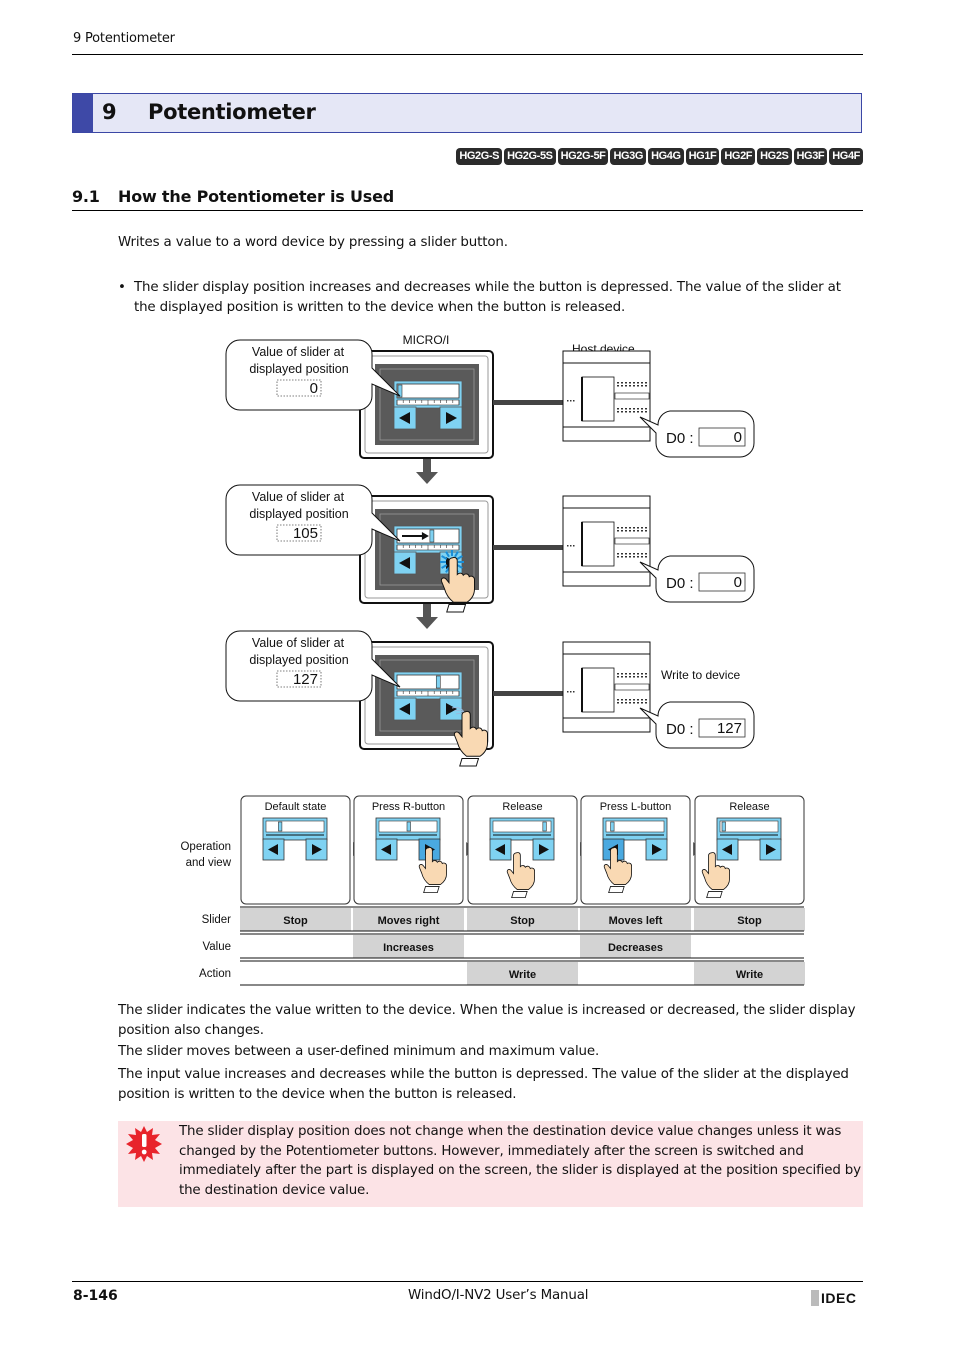 The width and height of the screenshot is (954, 1350). I want to click on callout-bubble, so click(313, 375).